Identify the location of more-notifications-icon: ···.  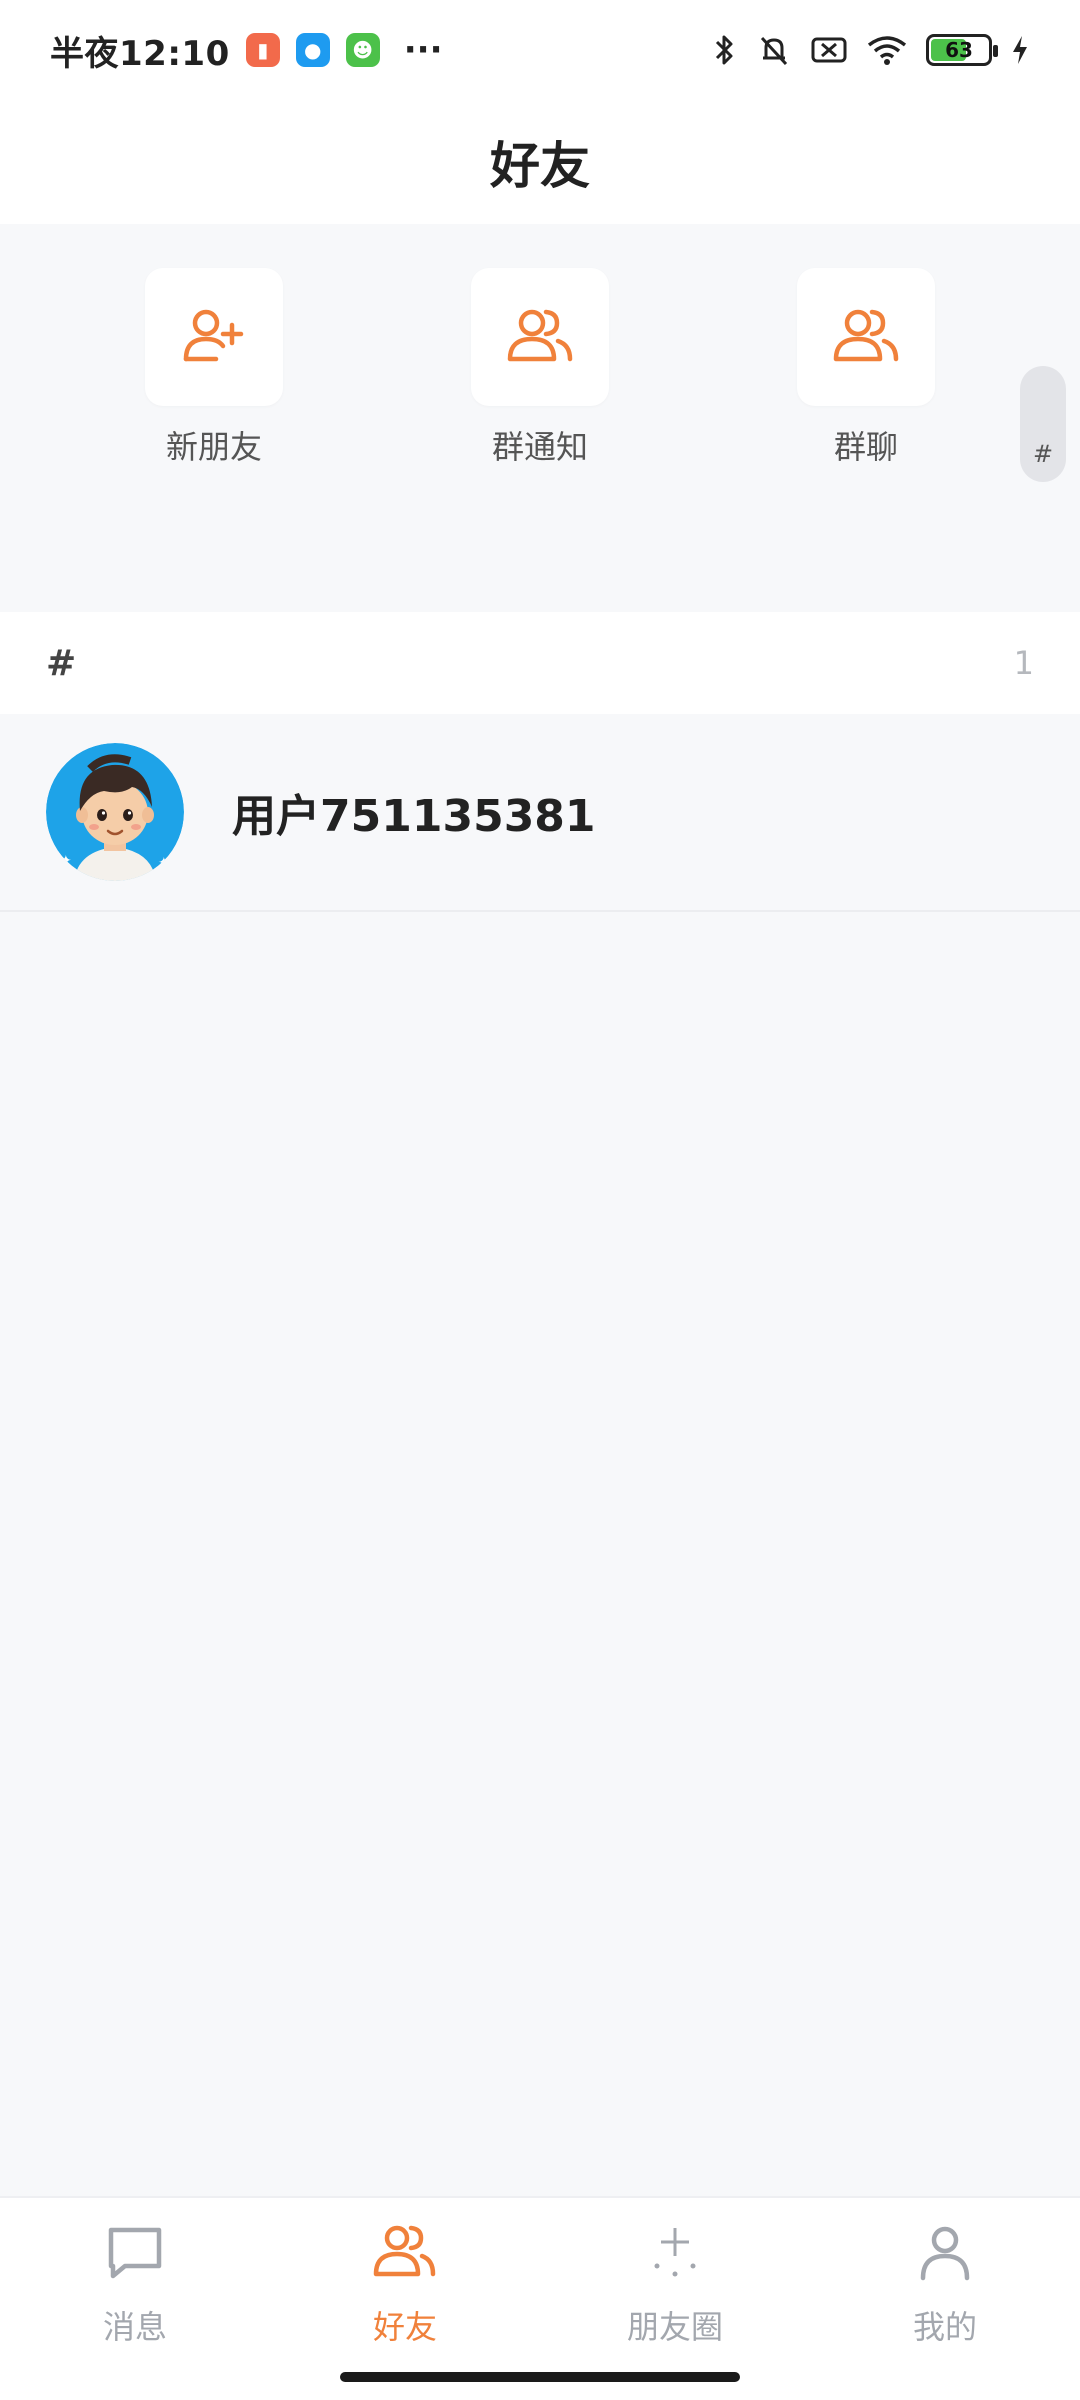
(423, 50).